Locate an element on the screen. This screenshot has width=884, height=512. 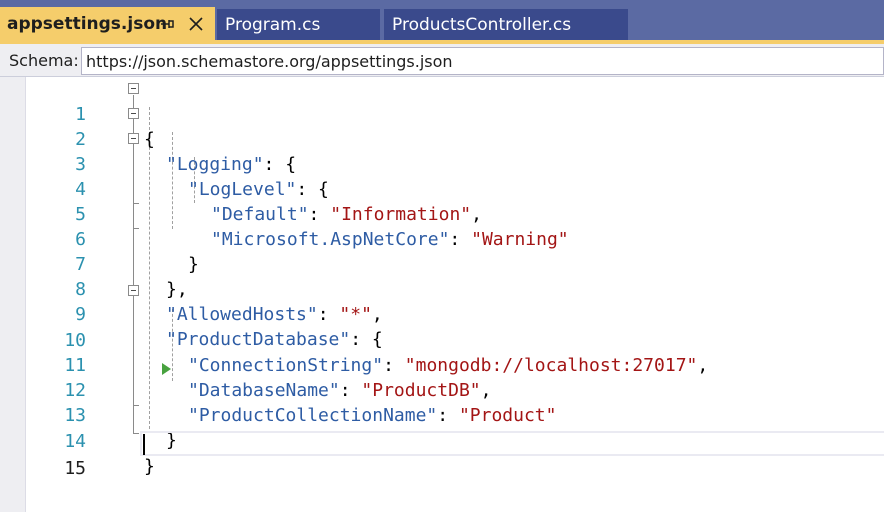
code-line: 3 "LogLevel": { is located at coordinates (455, 163).